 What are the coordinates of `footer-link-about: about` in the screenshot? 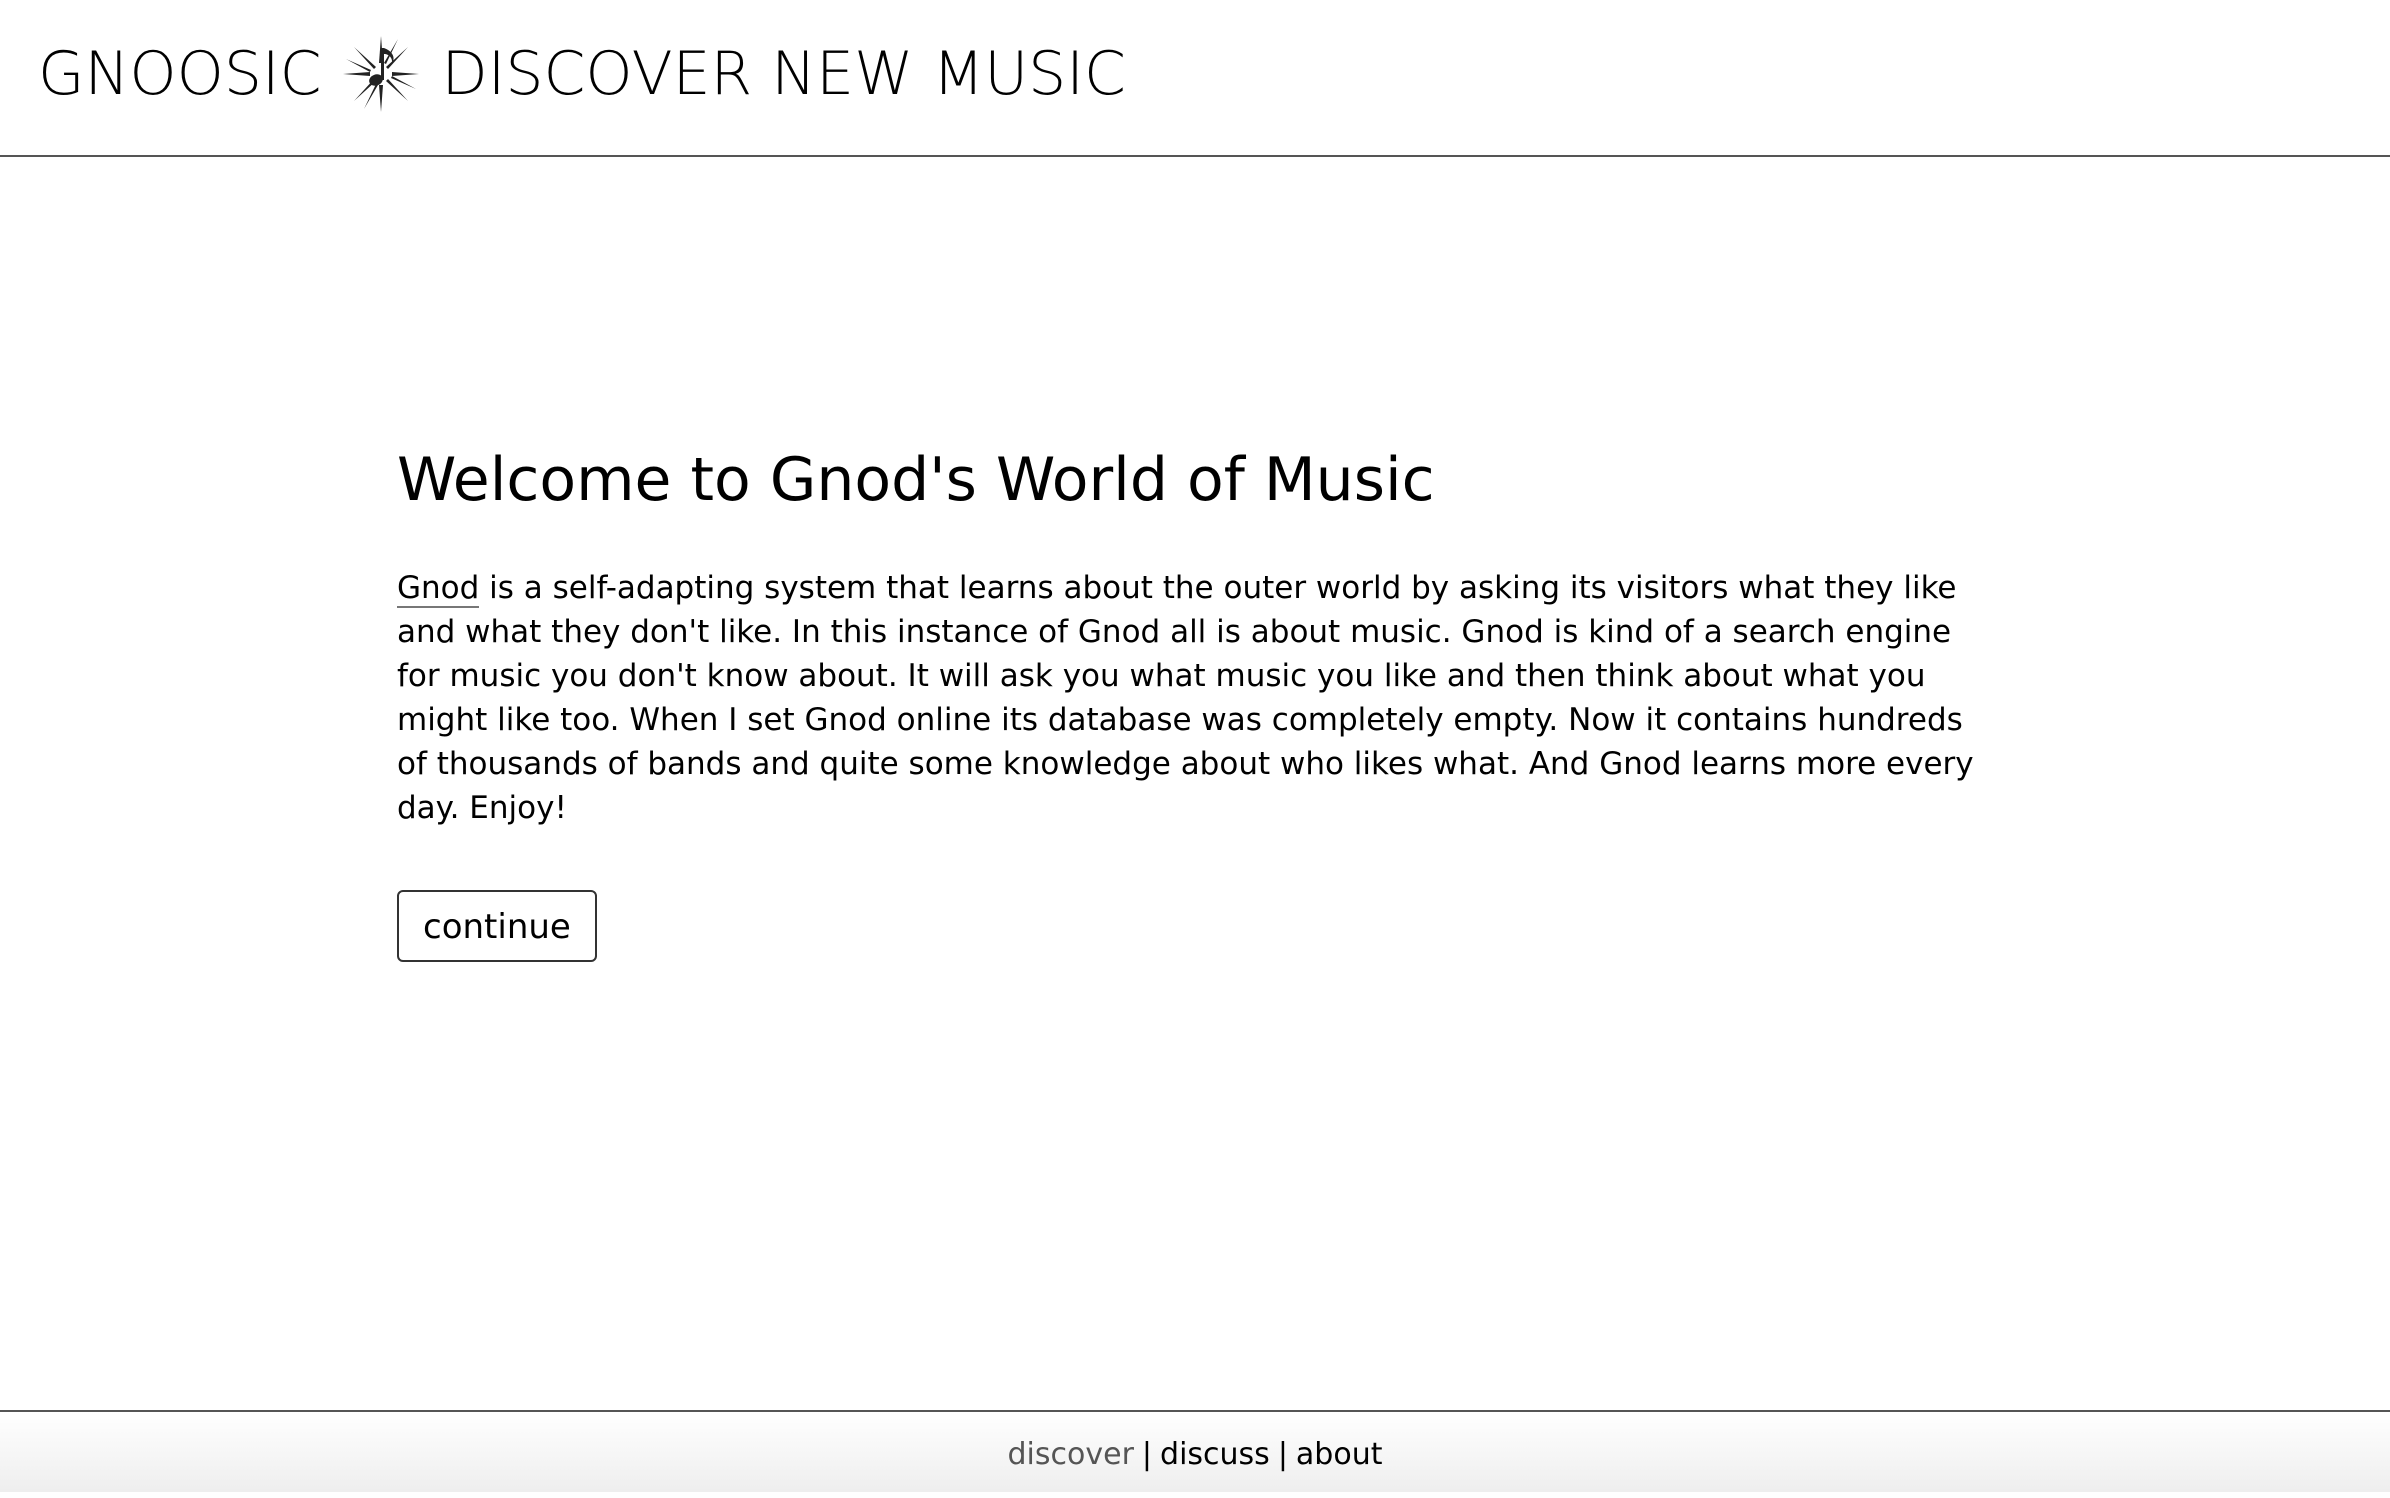 It's located at (1339, 1454).